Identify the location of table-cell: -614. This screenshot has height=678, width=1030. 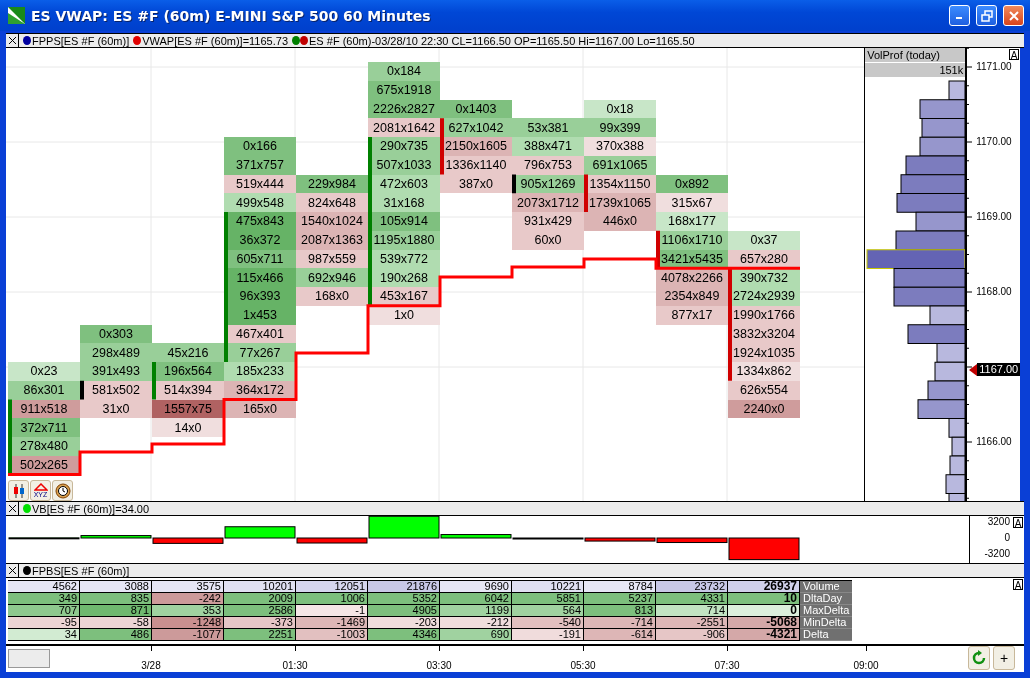
(620, 635).